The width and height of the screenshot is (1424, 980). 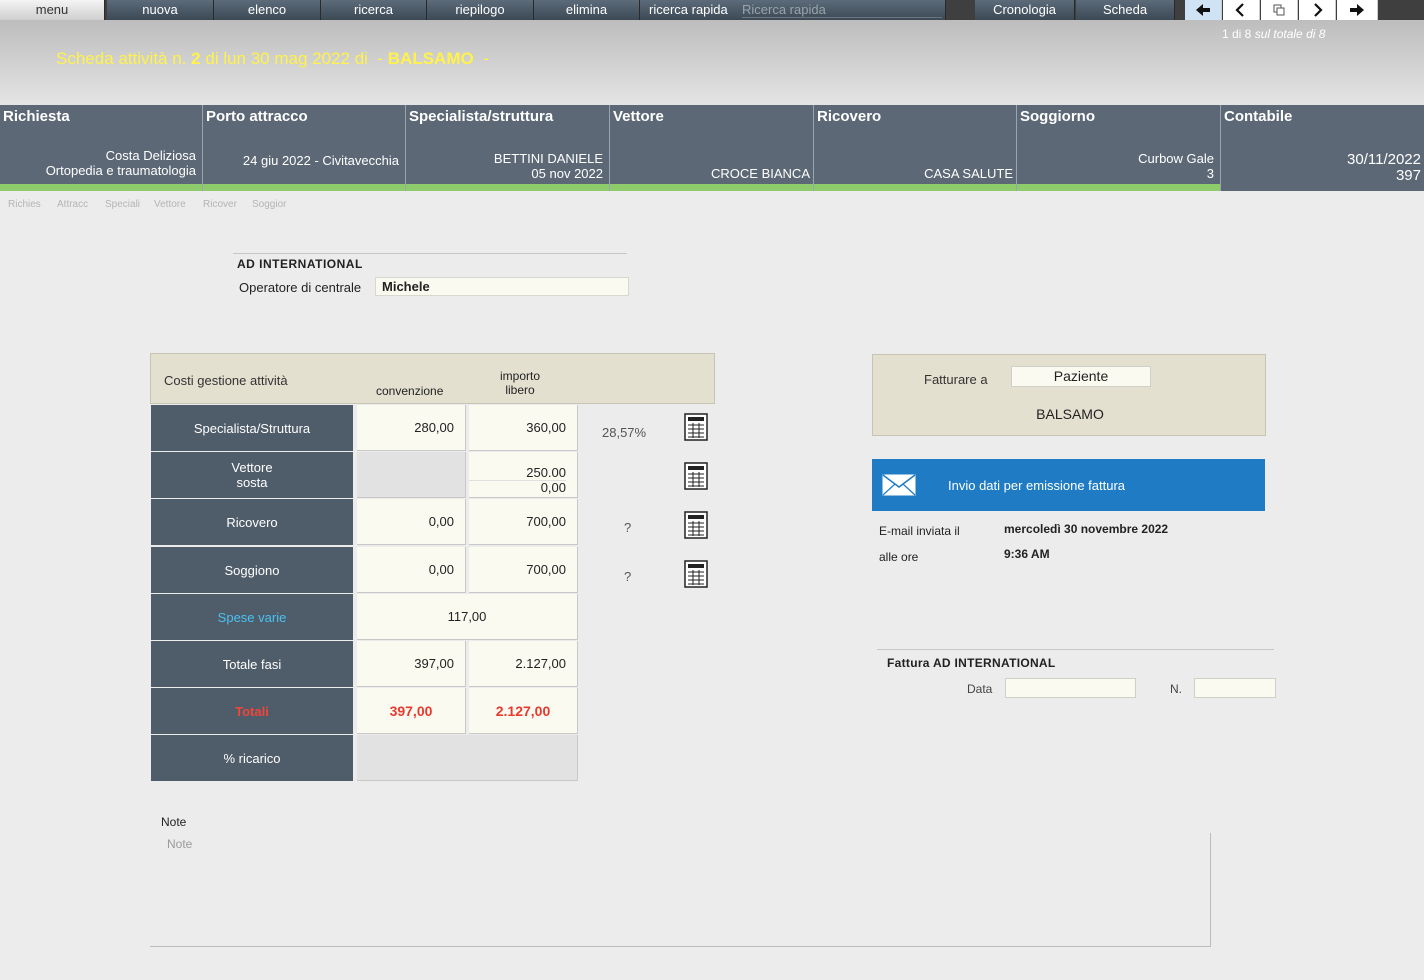 I want to click on riepilogo-button: riepilogo, so click(x=480, y=10).